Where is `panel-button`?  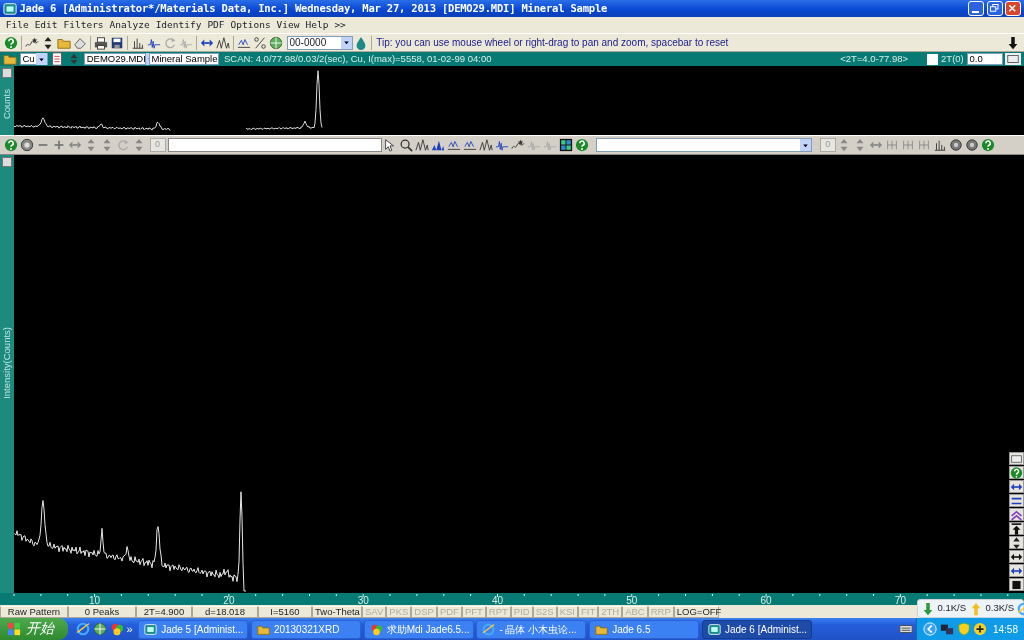 panel-button is located at coordinates (1016, 458).